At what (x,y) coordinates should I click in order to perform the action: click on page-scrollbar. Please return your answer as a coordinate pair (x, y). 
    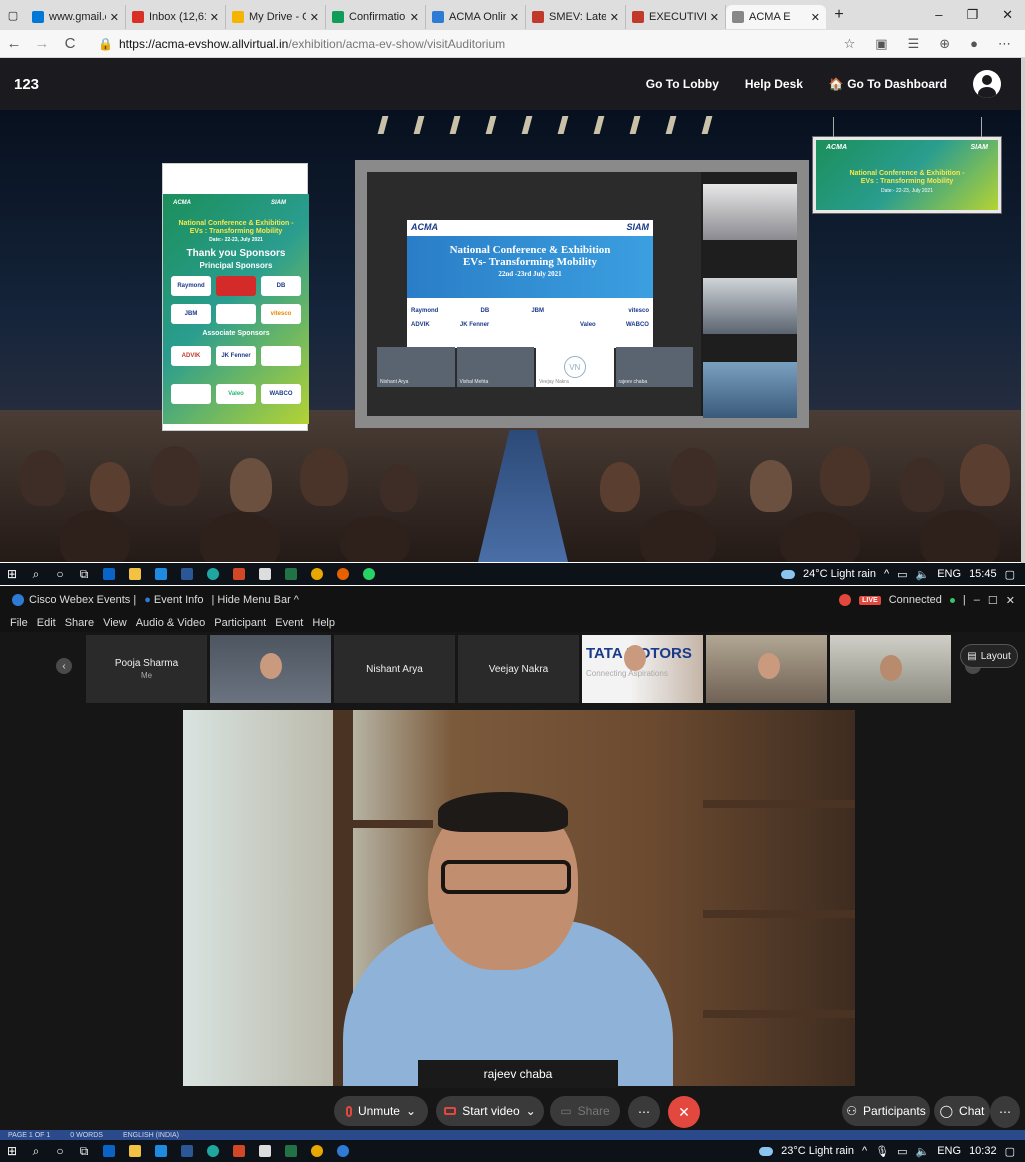
    Looking at the image, I should click on (1023, 310).